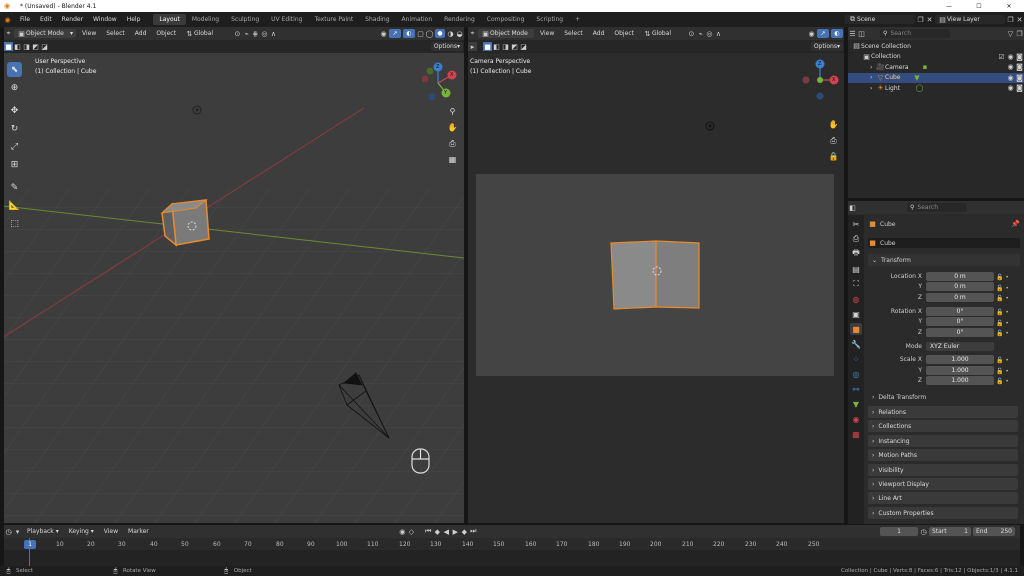  I want to click on snap-target-icon: ⋕, so click(255, 33).